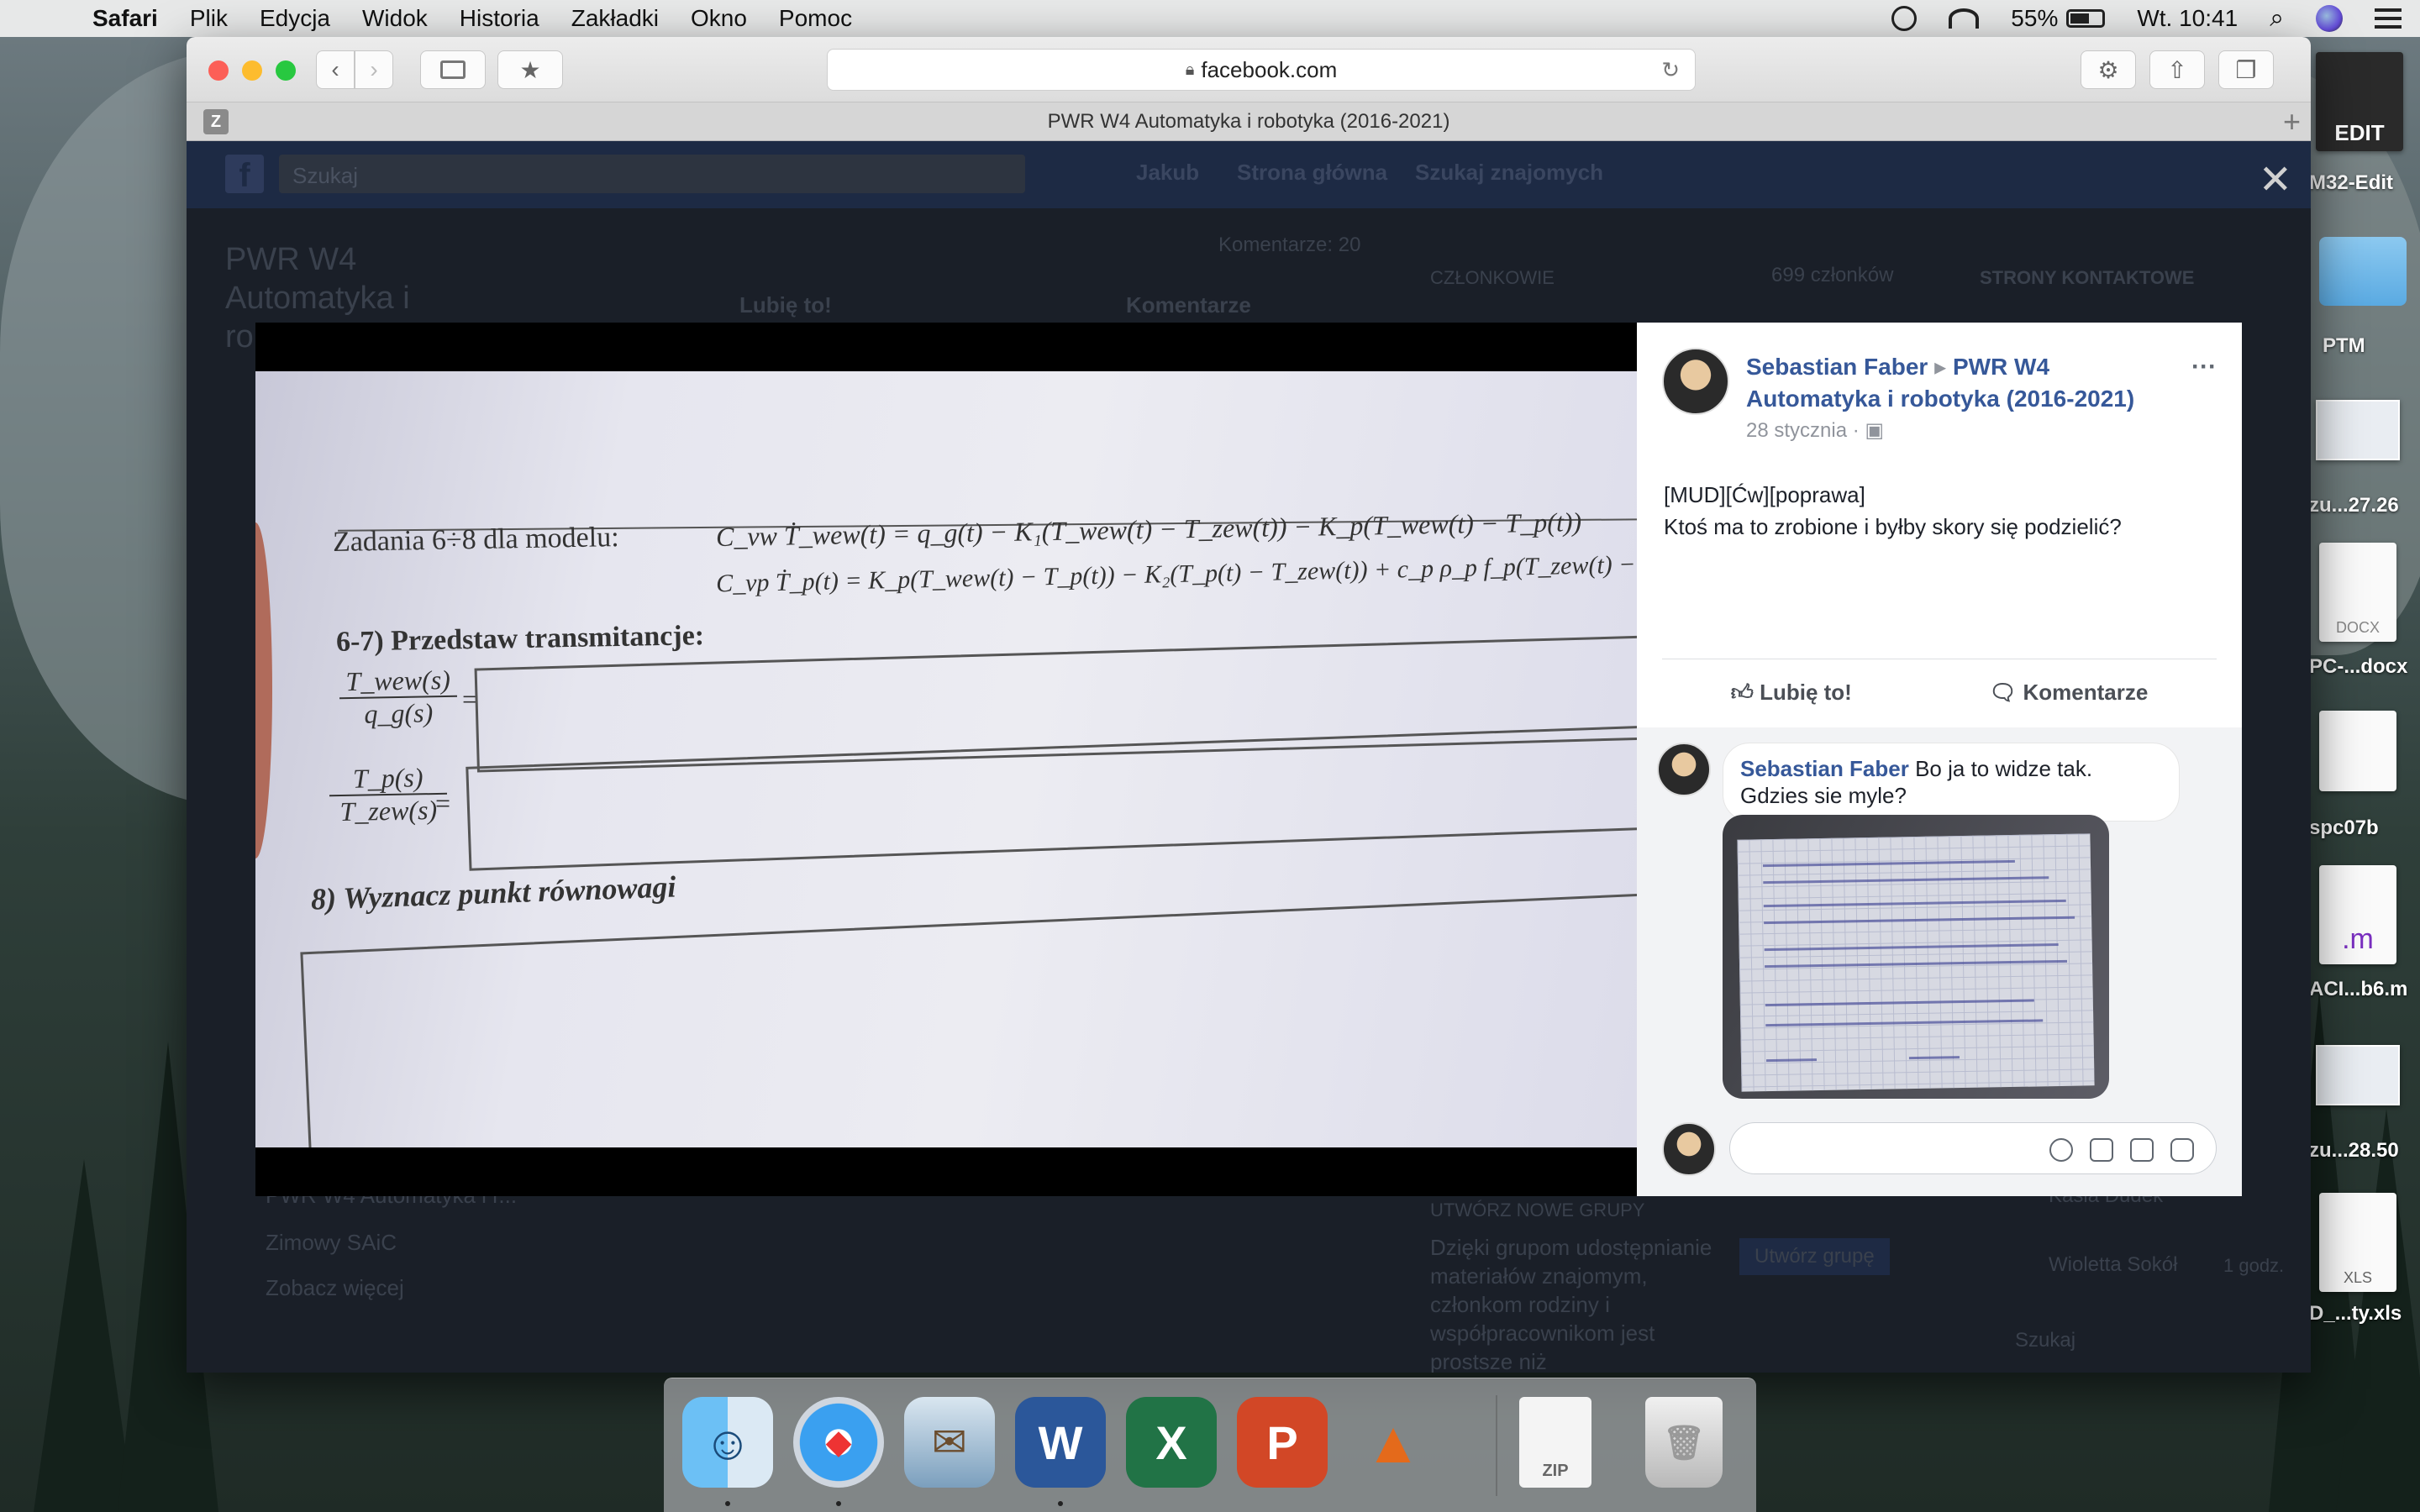 This screenshot has width=2420, height=1512. Describe the element at coordinates (476, 540) in the screenshot. I see `task-heading: Zadania 6÷8 dla modelu:` at that location.